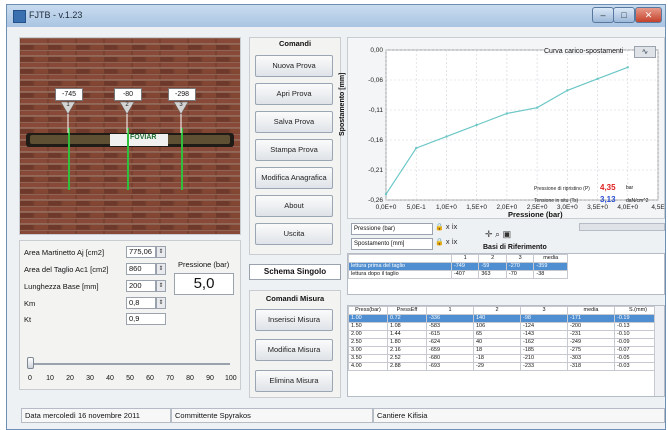  Describe the element at coordinates (295, 272) in the screenshot. I see `schema-singolo-label: Schema Singolo` at that location.